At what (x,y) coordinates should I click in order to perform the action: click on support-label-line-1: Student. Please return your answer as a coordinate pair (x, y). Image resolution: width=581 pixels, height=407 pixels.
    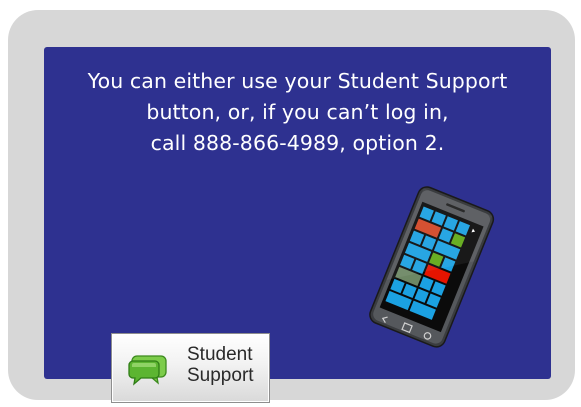
    Looking at the image, I should click on (220, 354).